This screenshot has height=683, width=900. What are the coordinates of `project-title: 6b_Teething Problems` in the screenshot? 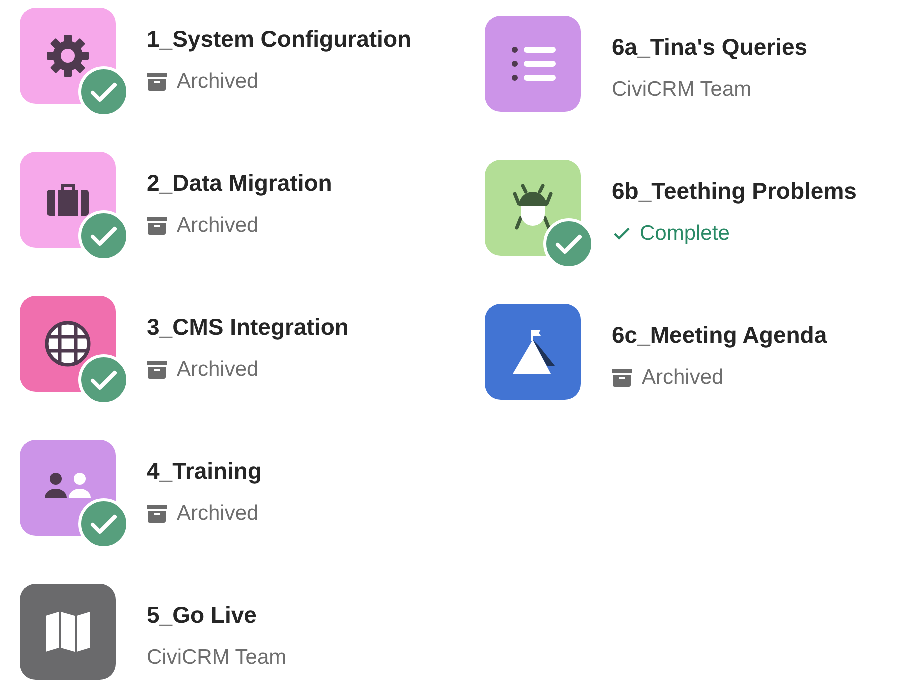 It's located at (734, 191).